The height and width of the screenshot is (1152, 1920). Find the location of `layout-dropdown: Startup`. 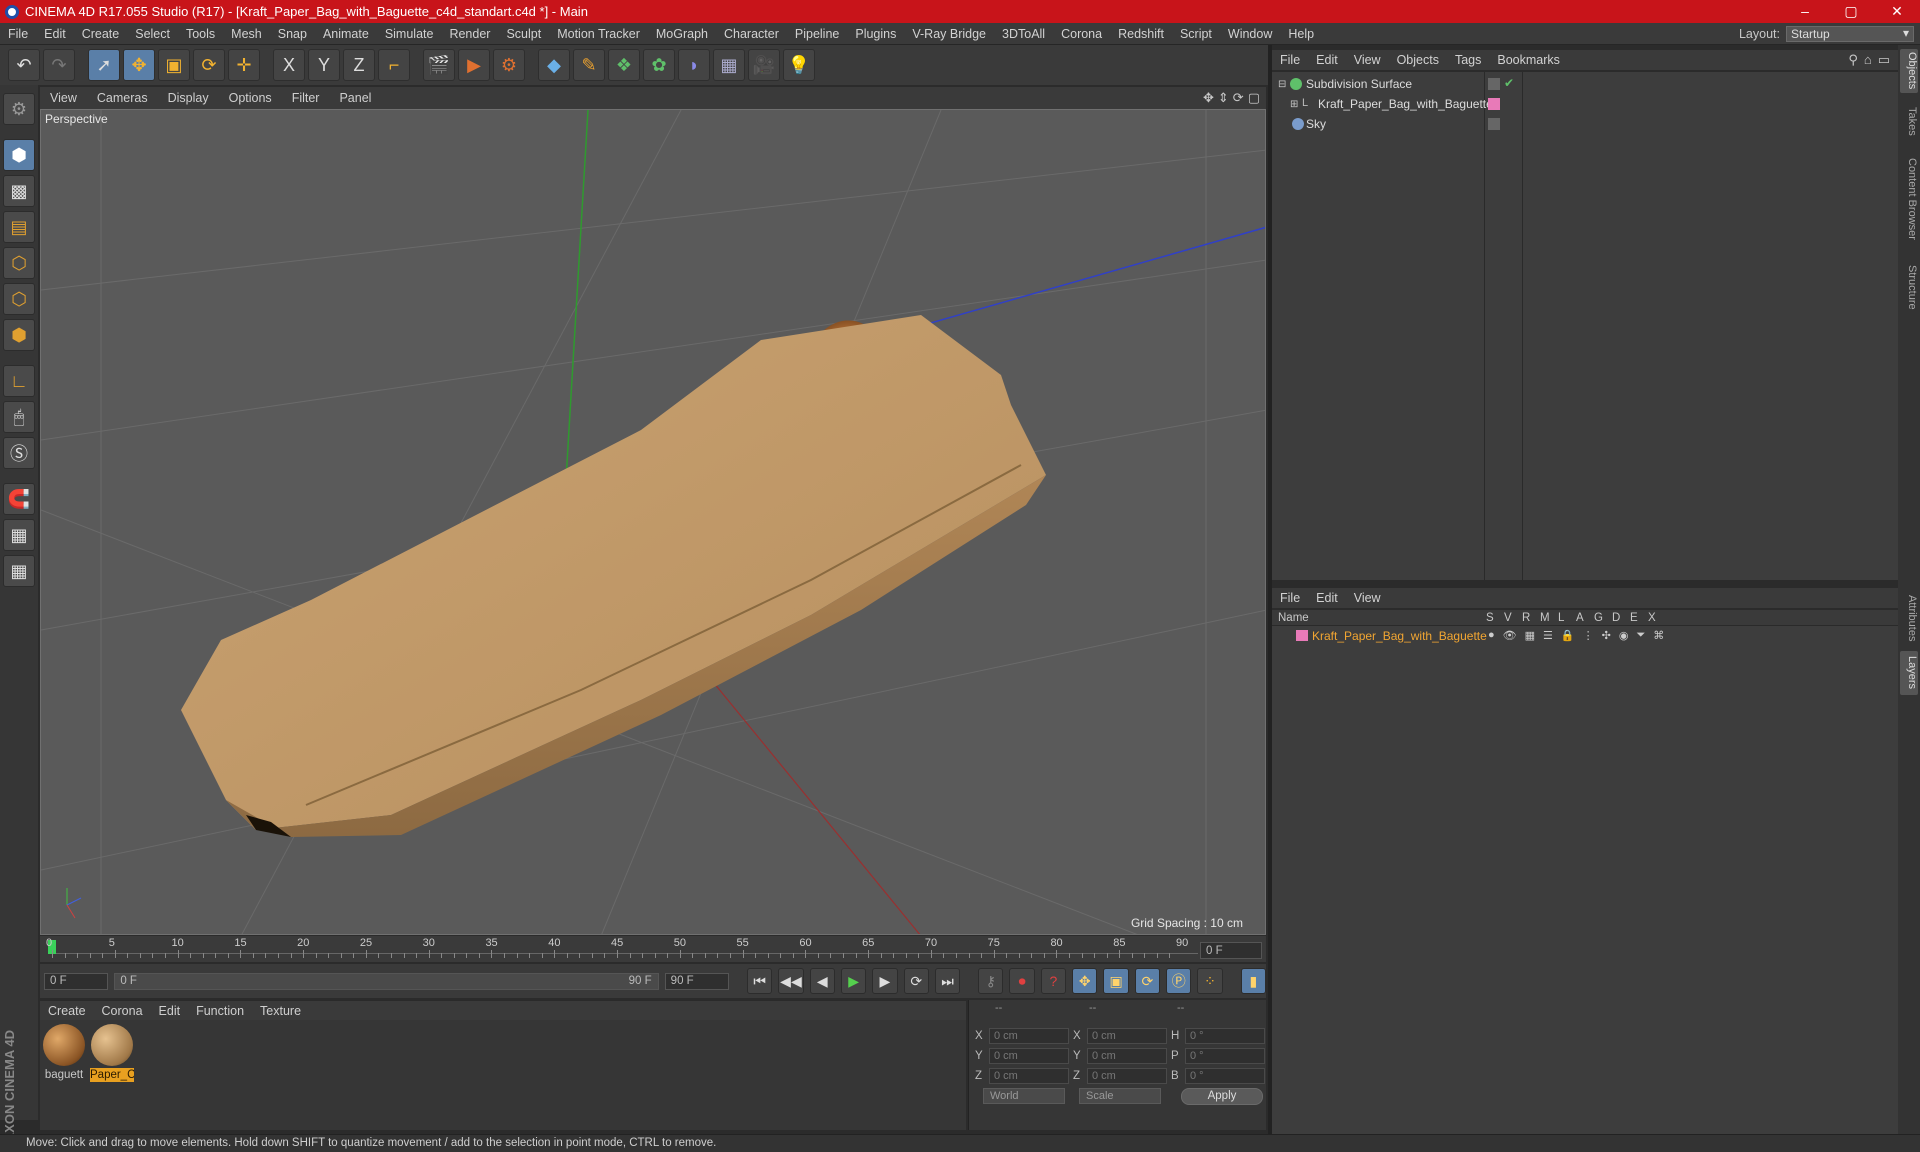

layout-dropdown: Startup is located at coordinates (1850, 33).